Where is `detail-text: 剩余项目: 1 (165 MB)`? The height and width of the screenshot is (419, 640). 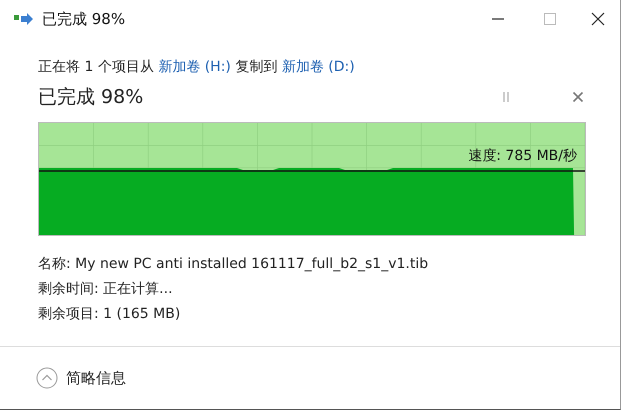
detail-text: 剩余项目: 1 (165 MB) is located at coordinates (110, 314).